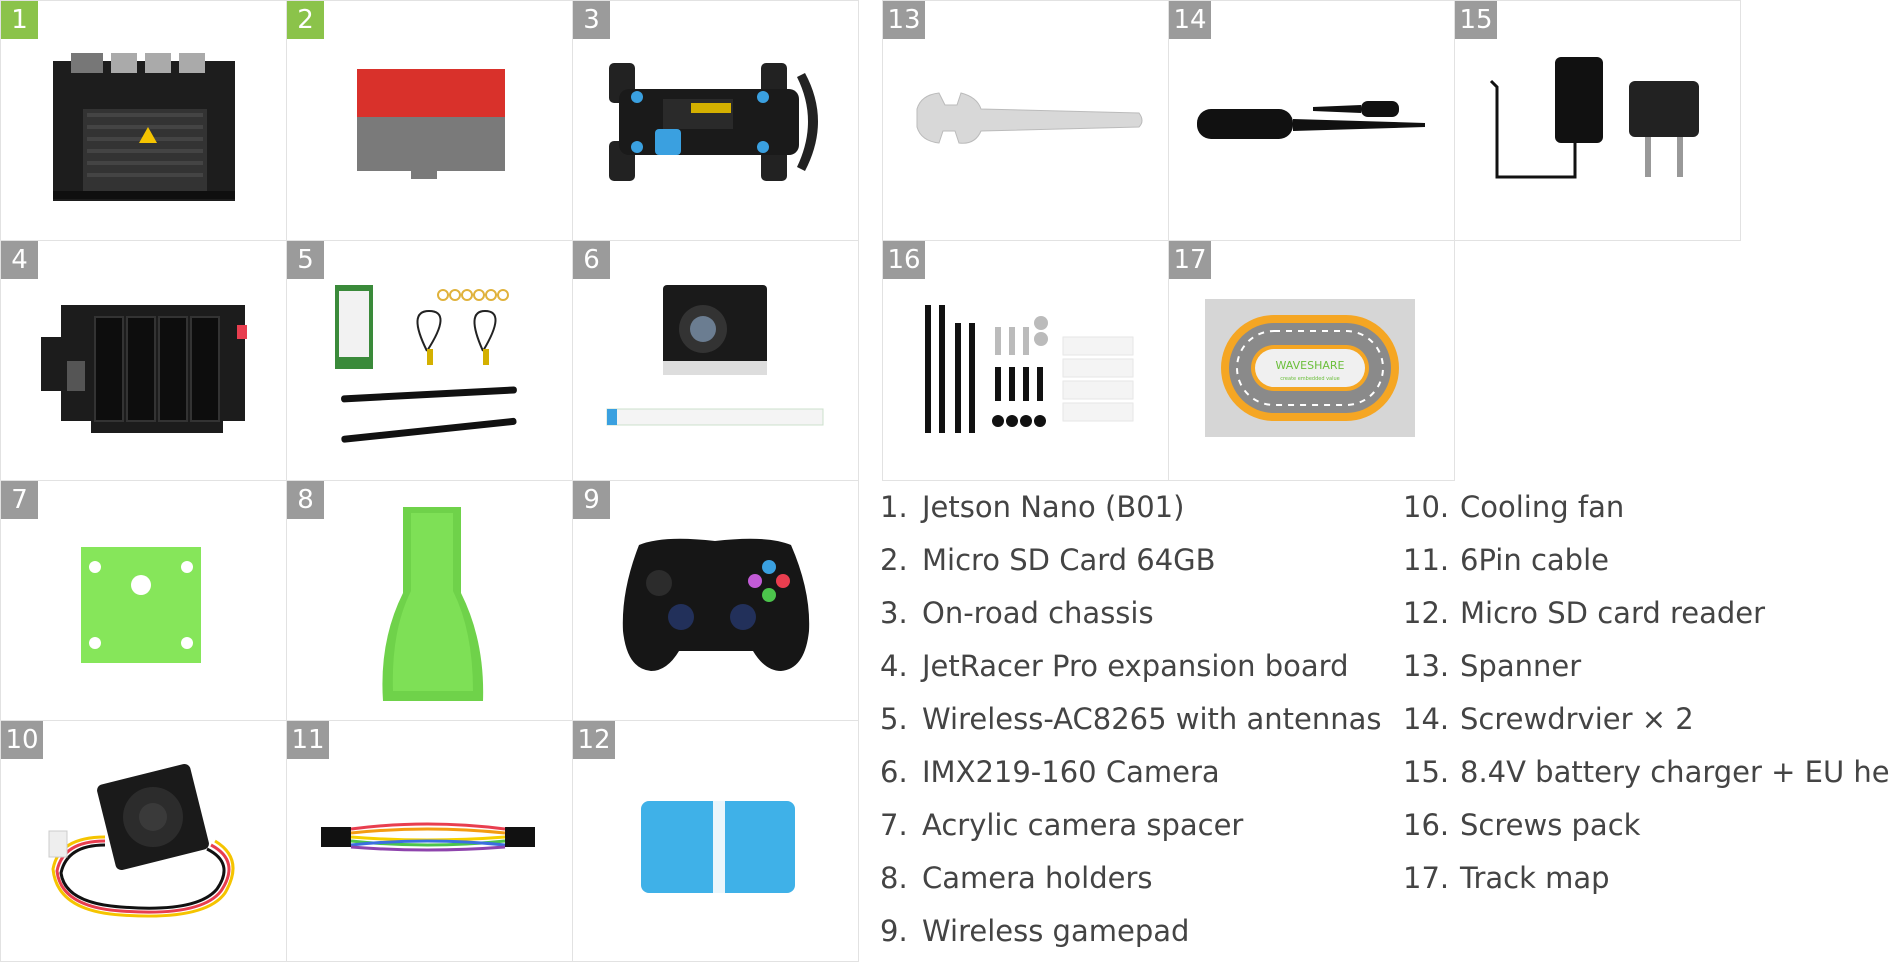 This screenshot has height=962, width=1890. Describe the element at coordinates (894, 931) in the screenshot. I see `list-item-number: 9.` at that location.